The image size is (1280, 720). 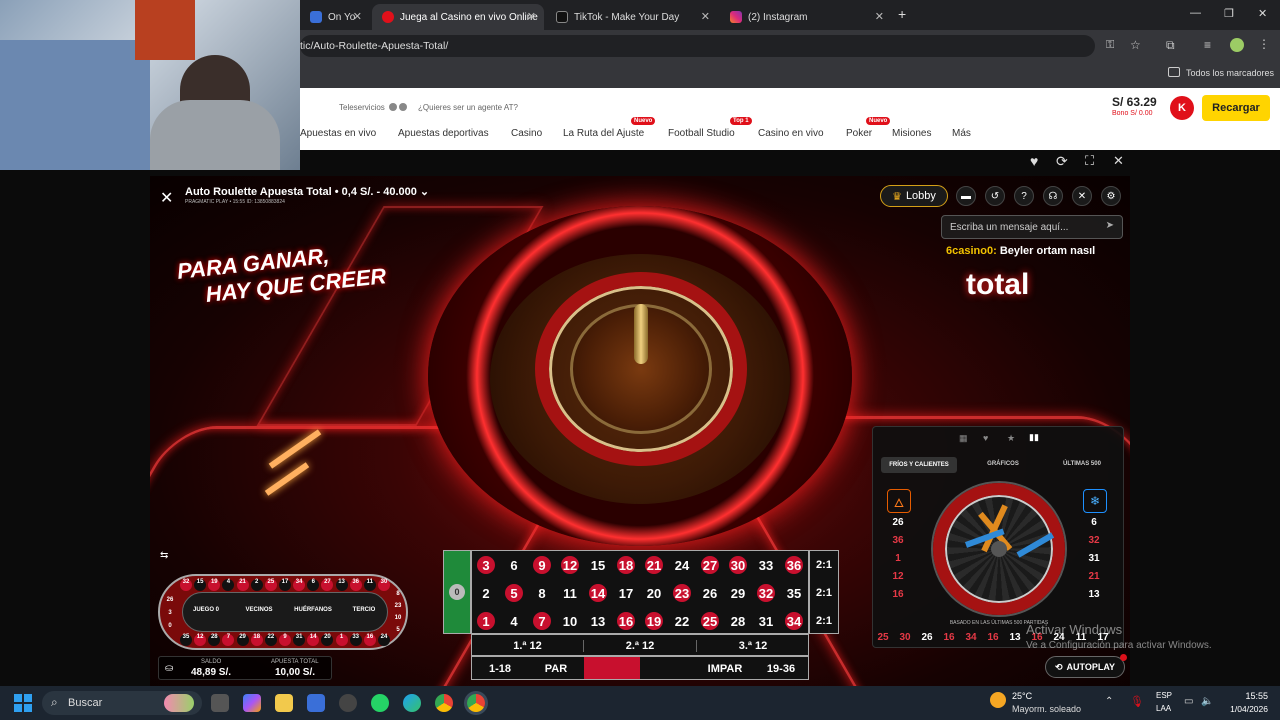 I want to click on dozen-bet: 3.ª 12, so click(x=753, y=646).